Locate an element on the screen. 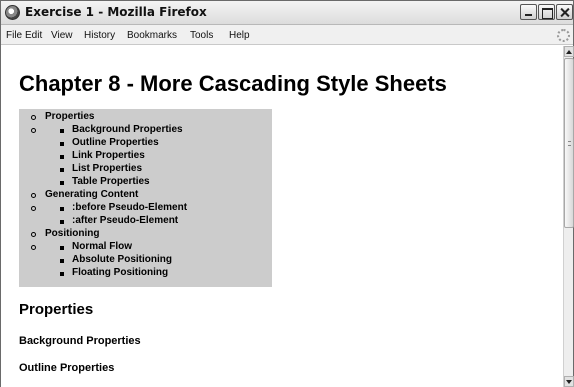 The width and height of the screenshot is (574, 387). toc-subitem: Outline Properties is located at coordinates (145, 143).